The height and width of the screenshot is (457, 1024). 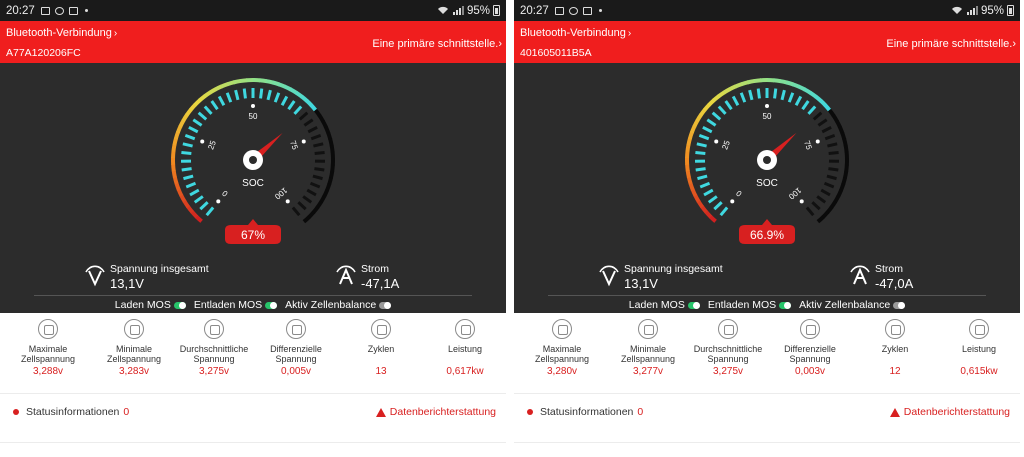 What do you see at coordinates (59, 10) in the screenshot?
I see `app-notification-icon` at bounding box center [59, 10].